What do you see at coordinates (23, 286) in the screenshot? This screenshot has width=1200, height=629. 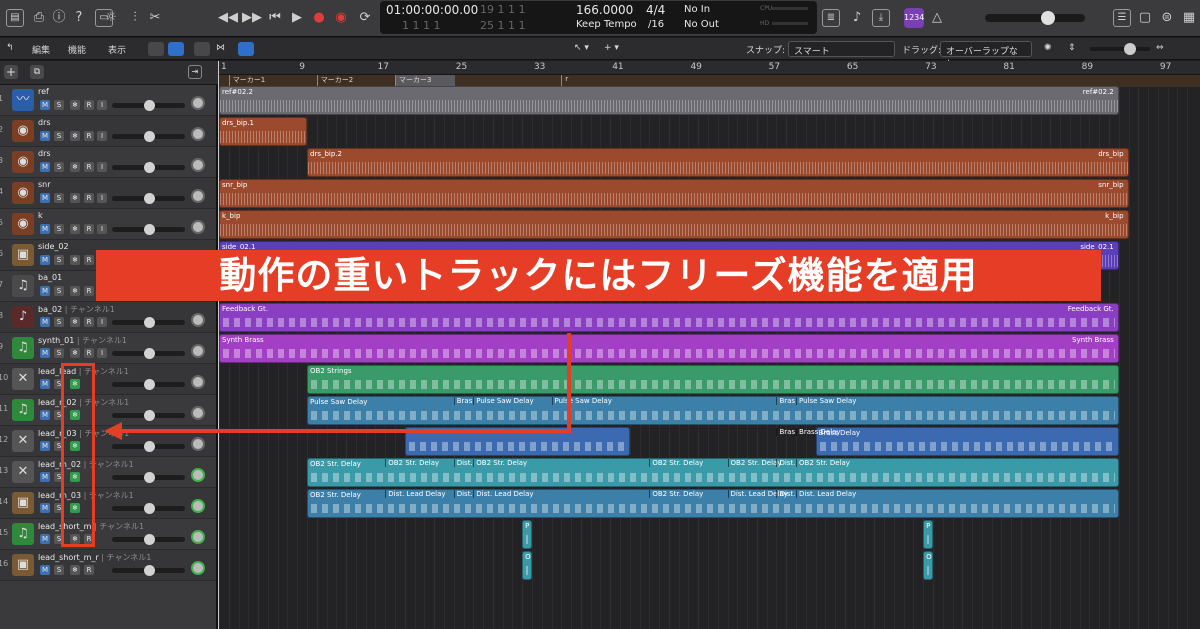 I see `bass-icon: ♫` at bounding box center [23, 286].